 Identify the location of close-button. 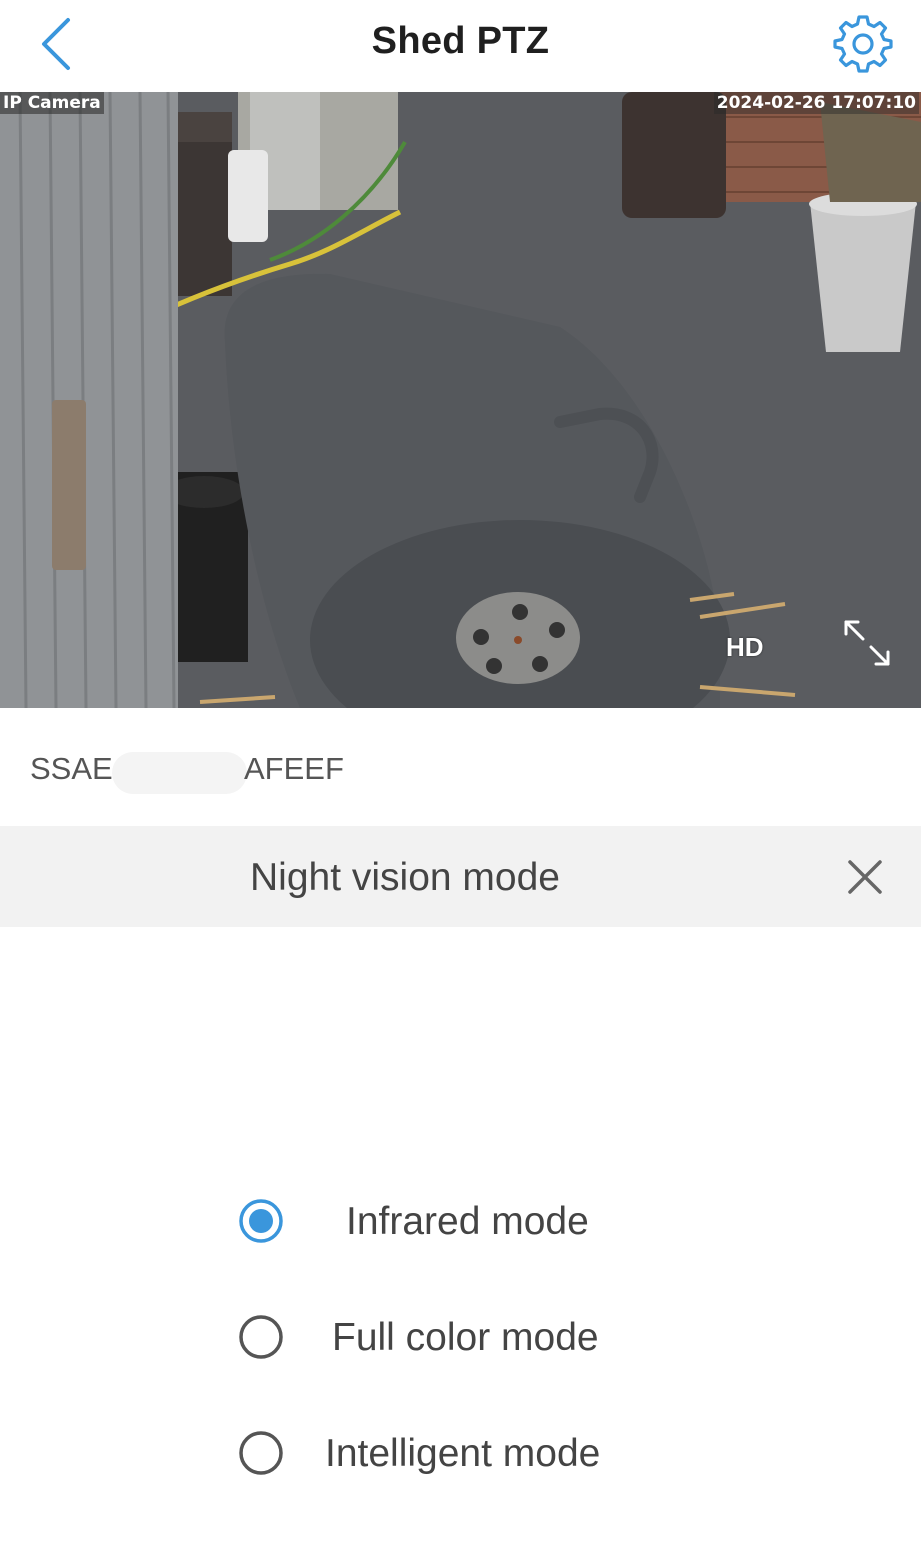
(865, 877).